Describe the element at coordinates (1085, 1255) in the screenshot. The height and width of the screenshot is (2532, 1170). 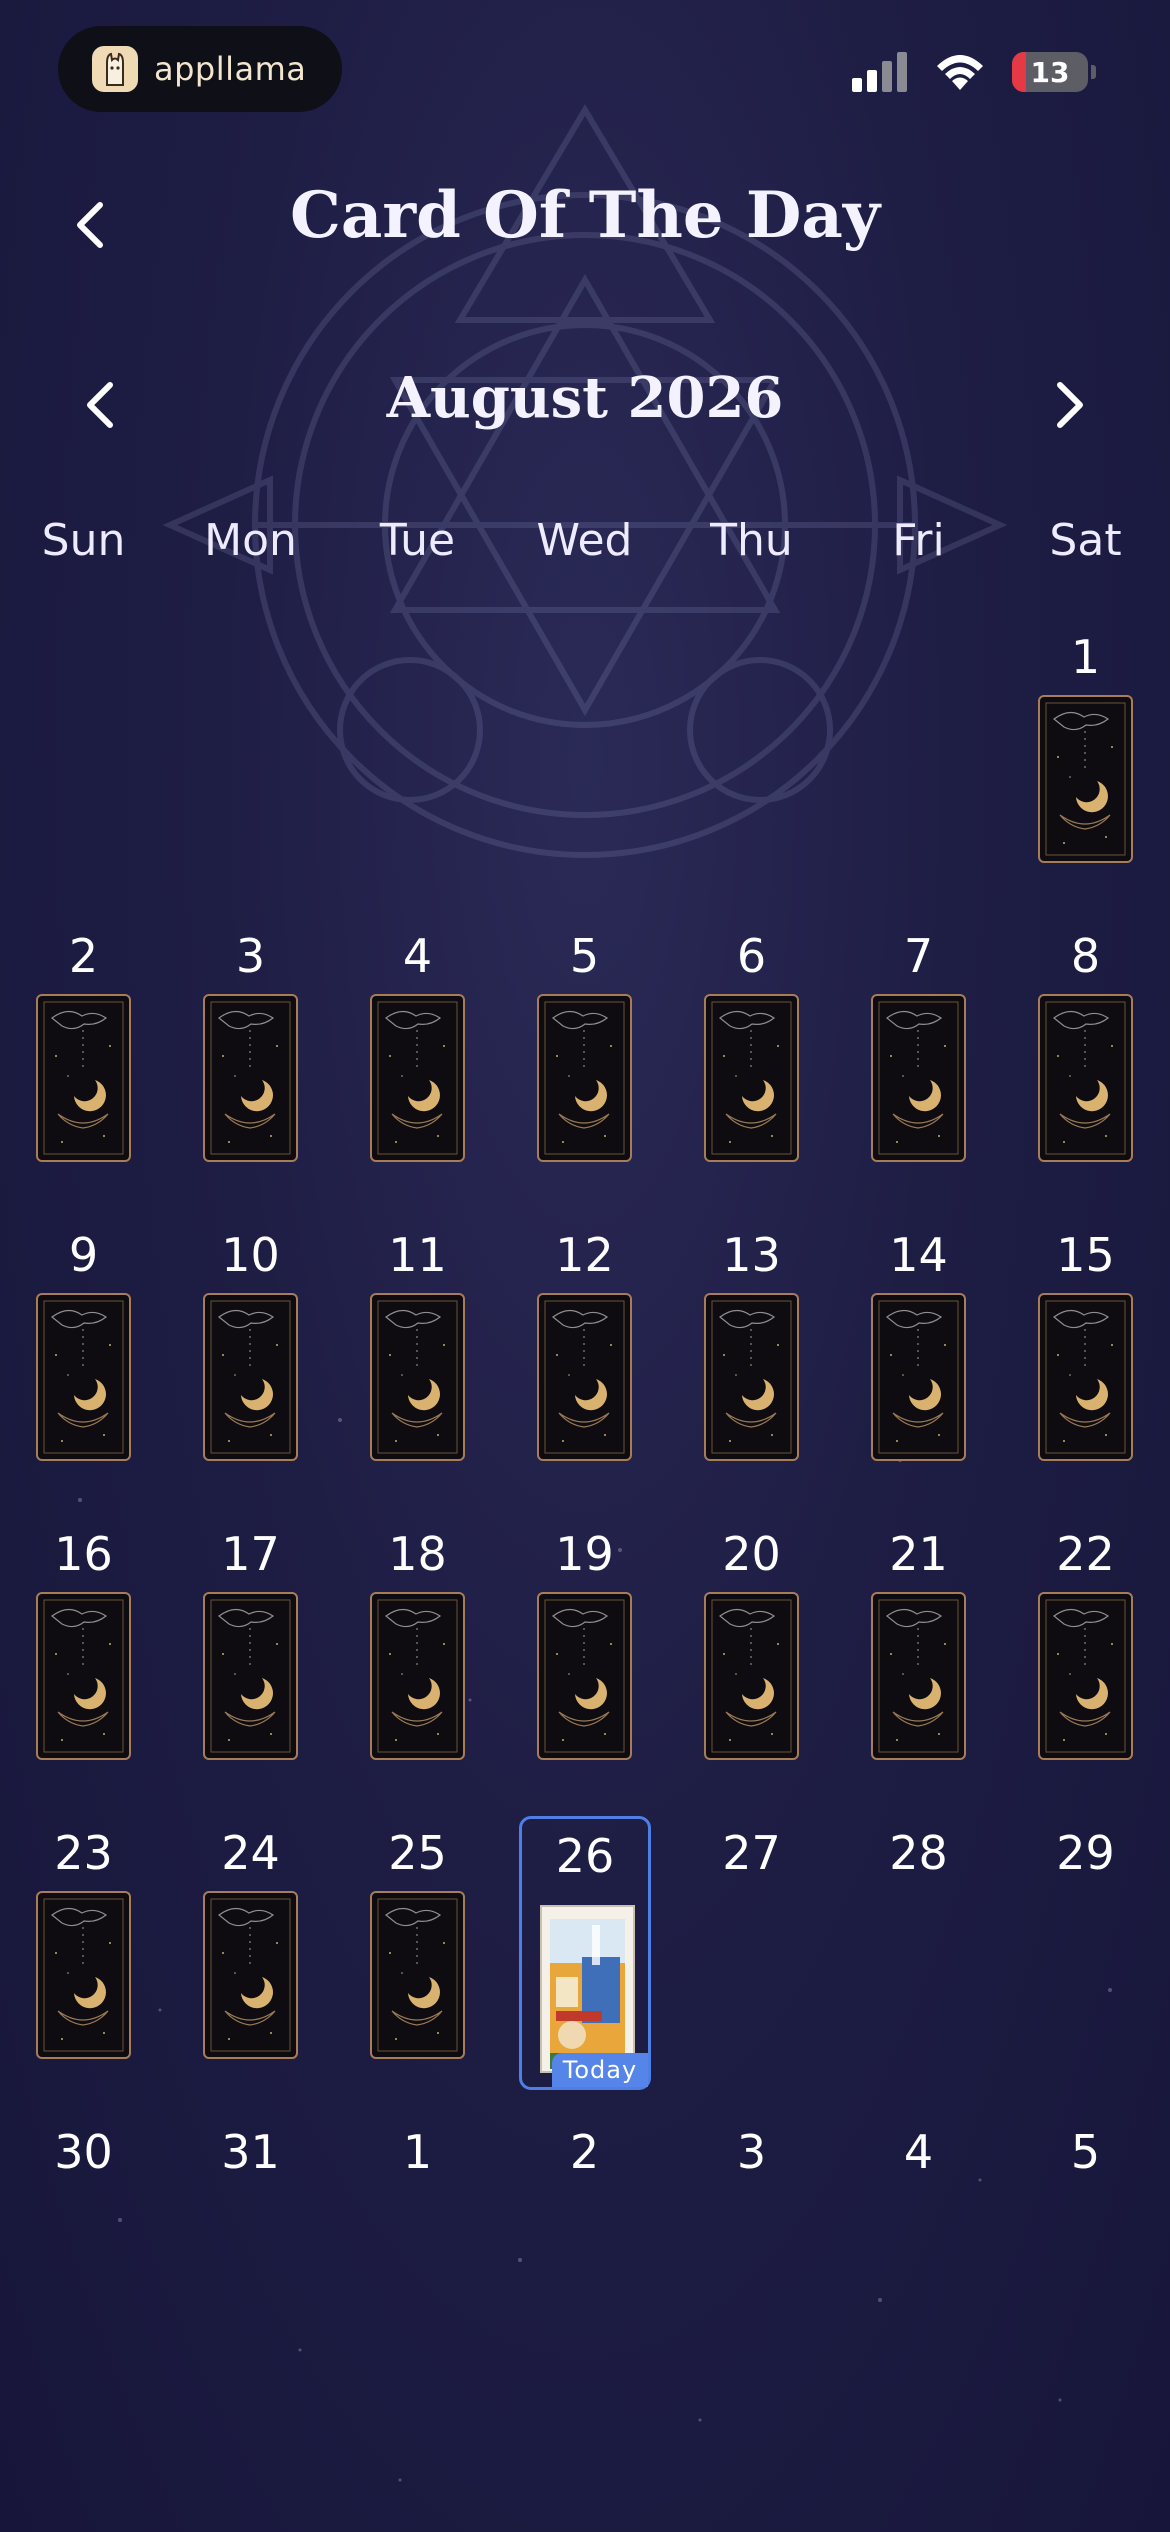
I see `day-number: 15` at that location.